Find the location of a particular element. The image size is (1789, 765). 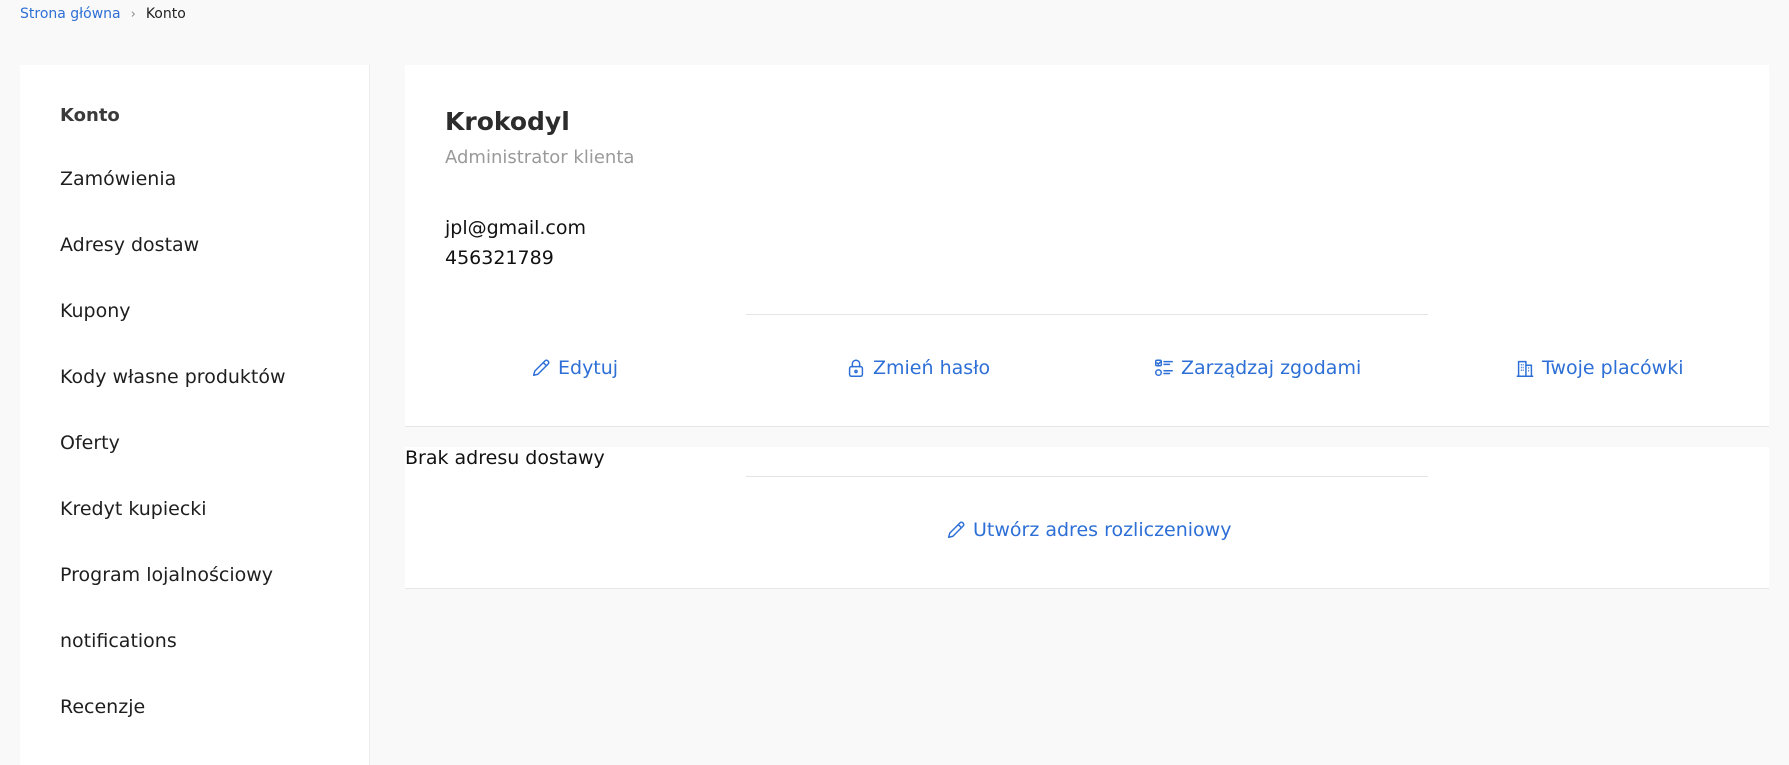

checklist-icon is located at coordinates (1164, 368).